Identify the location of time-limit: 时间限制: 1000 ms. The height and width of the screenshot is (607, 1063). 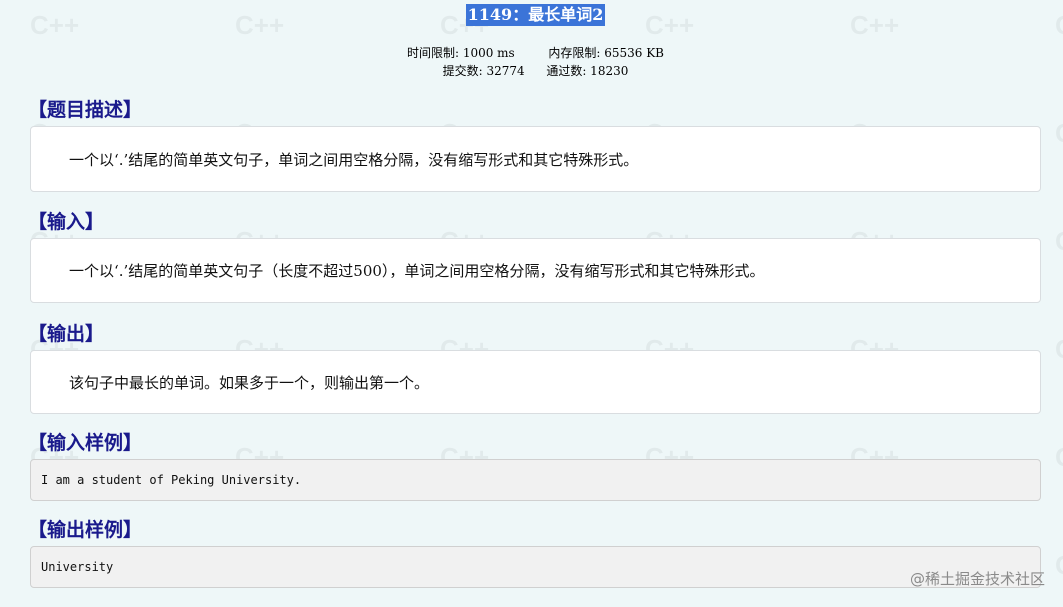
(460, 53).